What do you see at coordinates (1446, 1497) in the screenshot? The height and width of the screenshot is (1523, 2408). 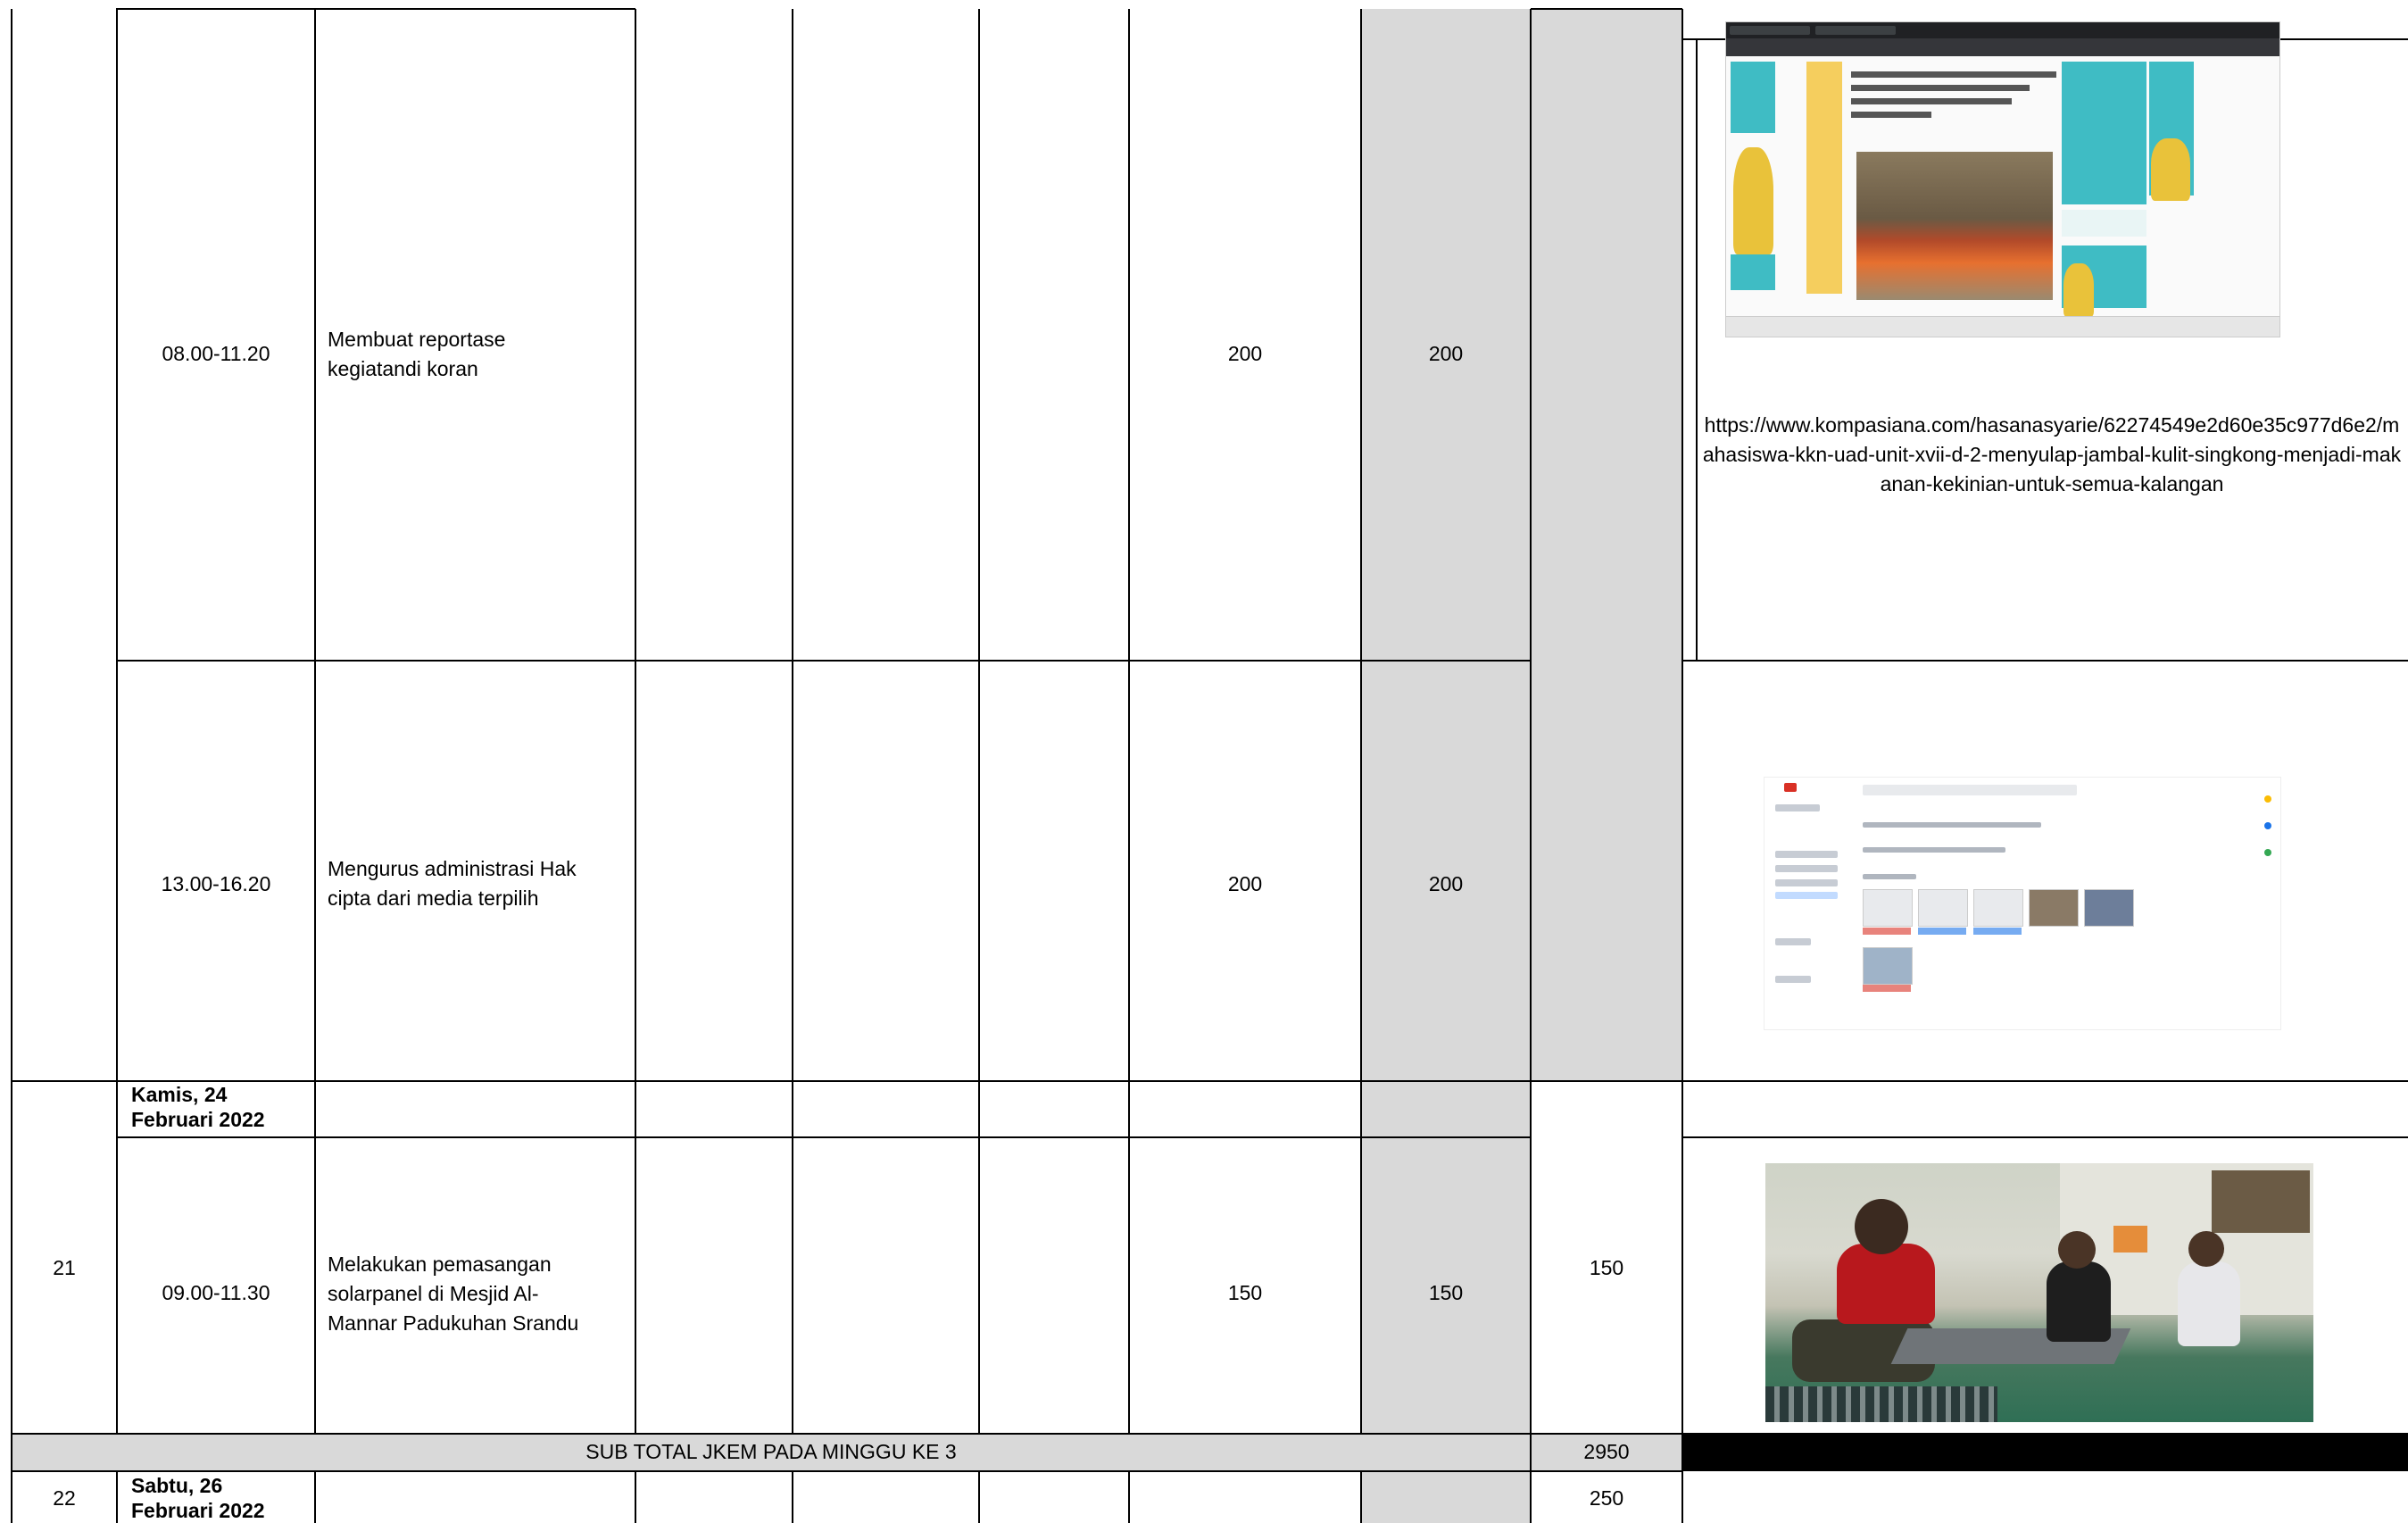 I see `next-row-shade` at bounding box center [1446, 1497].